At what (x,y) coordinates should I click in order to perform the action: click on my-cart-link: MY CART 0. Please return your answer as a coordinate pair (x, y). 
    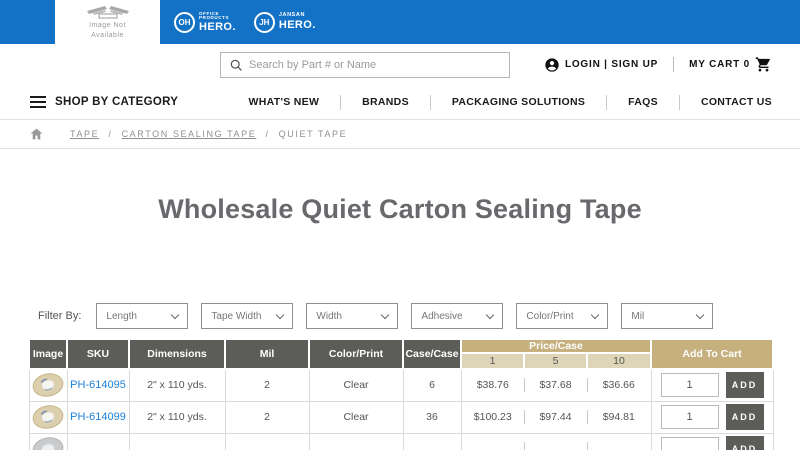
    Looking at the image, I should click on (730, 64).